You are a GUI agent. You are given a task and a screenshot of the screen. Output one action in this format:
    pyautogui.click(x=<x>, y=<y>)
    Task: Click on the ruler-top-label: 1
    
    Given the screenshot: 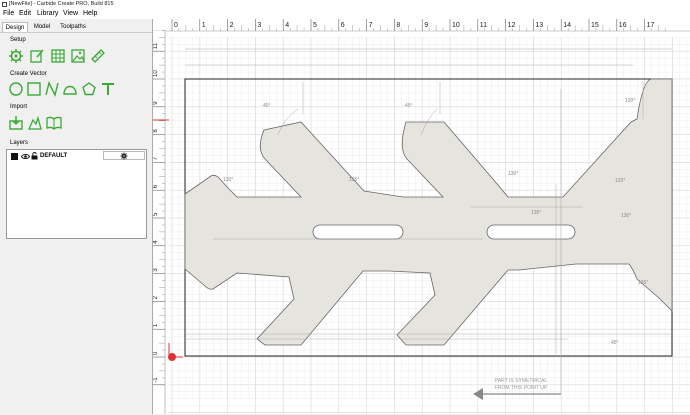 What is the action you would take?
    pyautogui.click(x=204, y=25)
    